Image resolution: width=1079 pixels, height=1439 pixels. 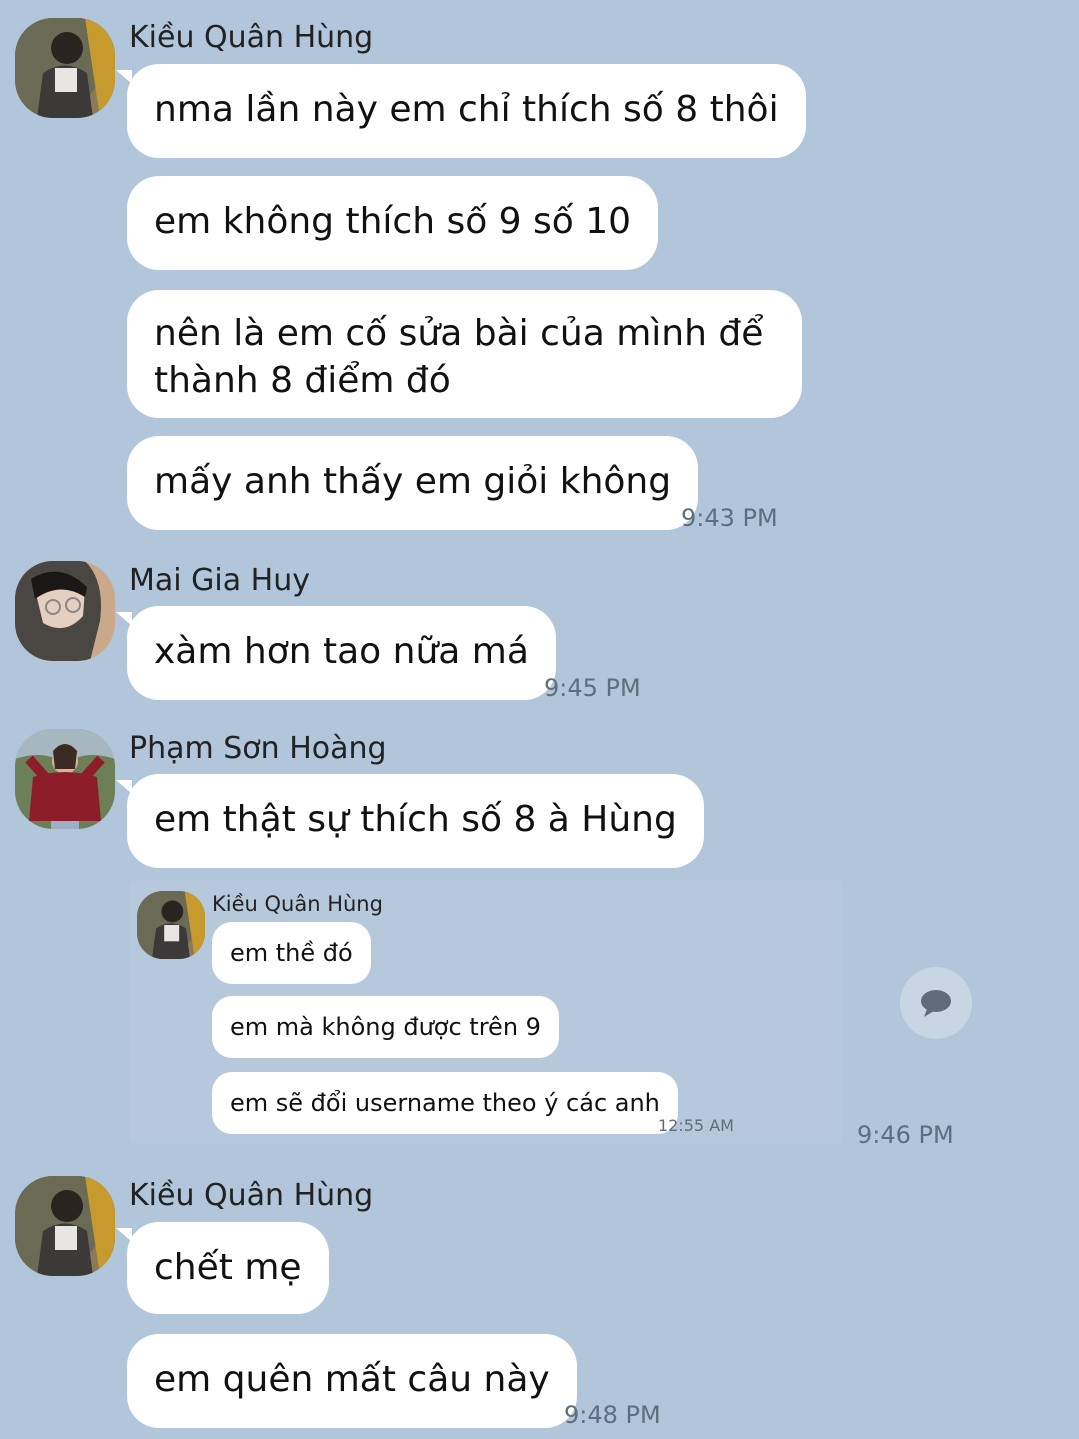 I want to click on user-avatar-huy-icon, so click(x=65, y=611).